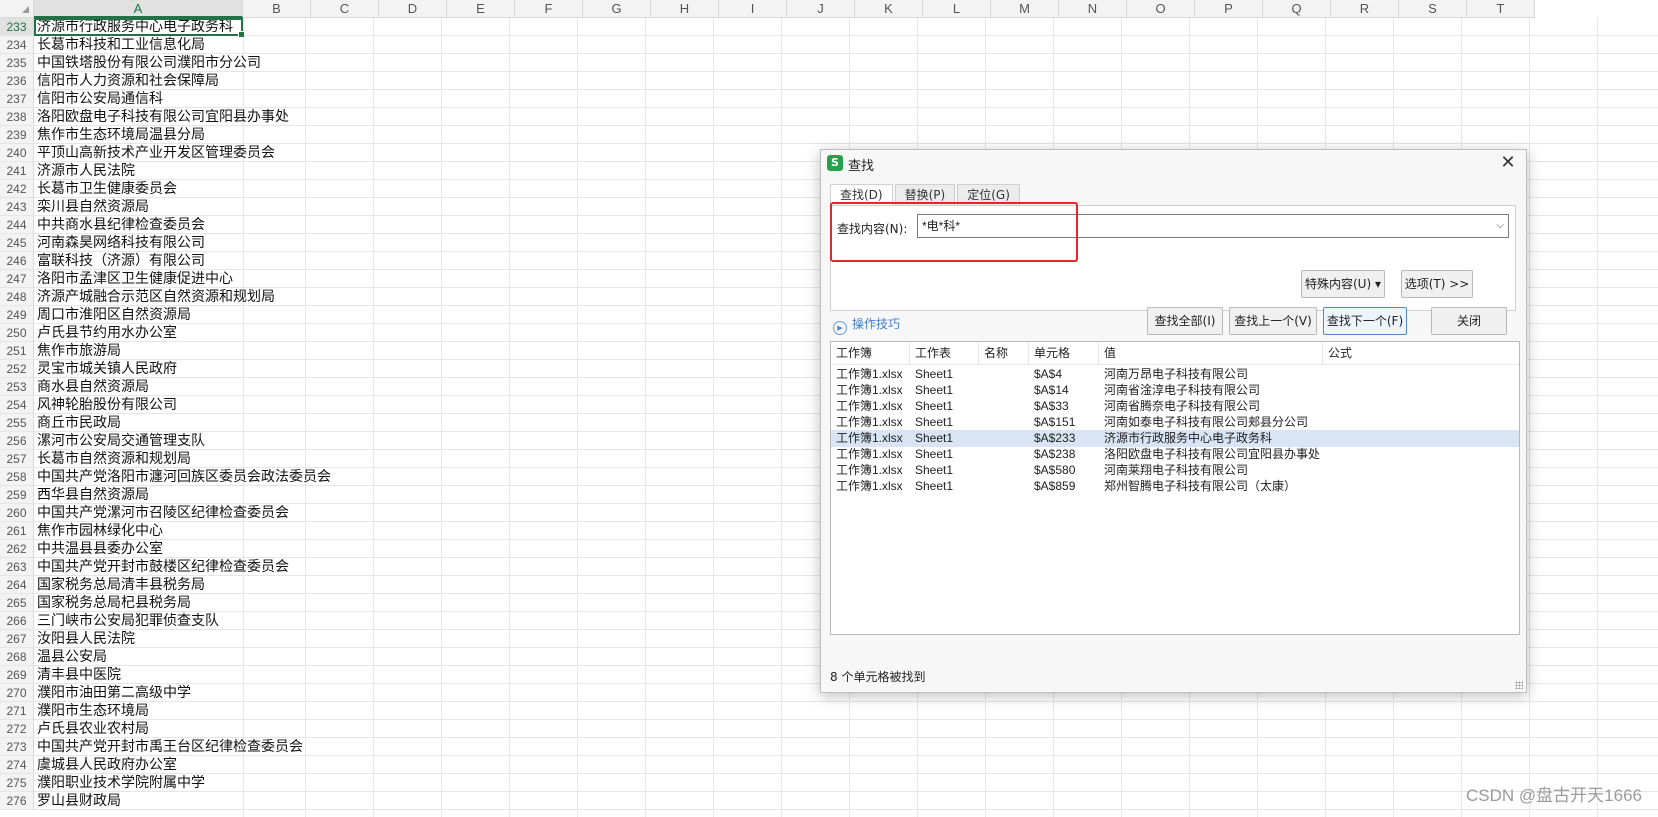 The width and height of the screenshot is (1658, 817). I want to click on cell-a: 漯河市公安局交通管理支队, so click(182, 441).